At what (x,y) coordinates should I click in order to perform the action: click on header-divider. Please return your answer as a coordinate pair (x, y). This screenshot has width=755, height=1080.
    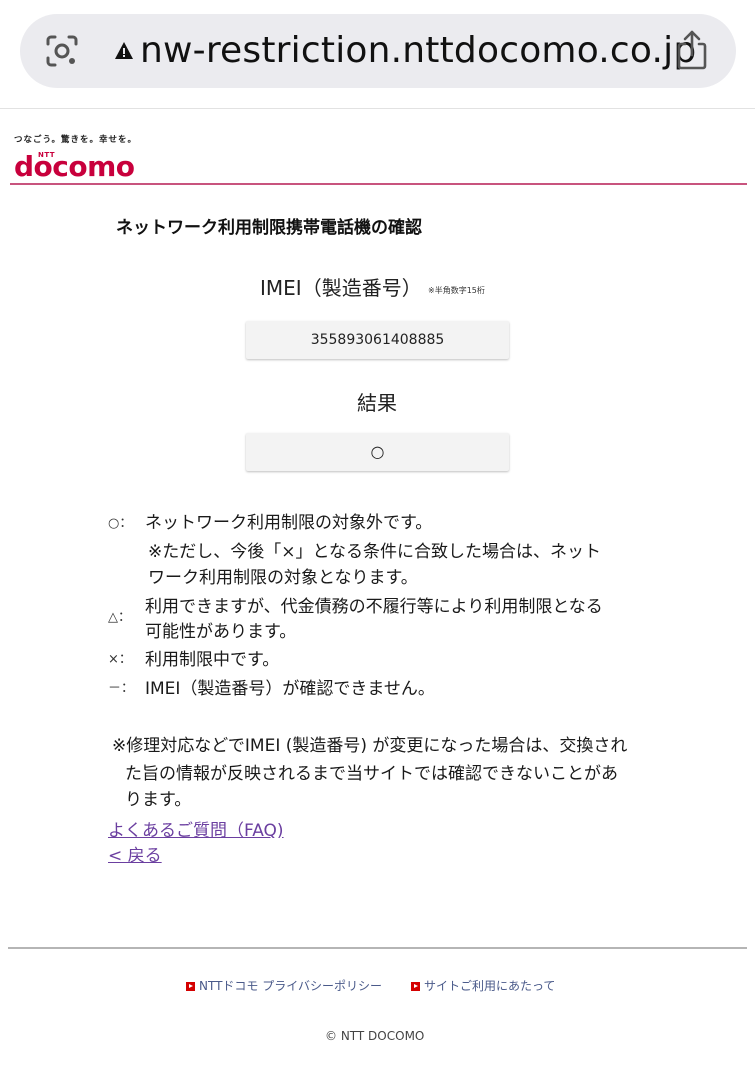
    Looking at the image, I should click on (378, 184).